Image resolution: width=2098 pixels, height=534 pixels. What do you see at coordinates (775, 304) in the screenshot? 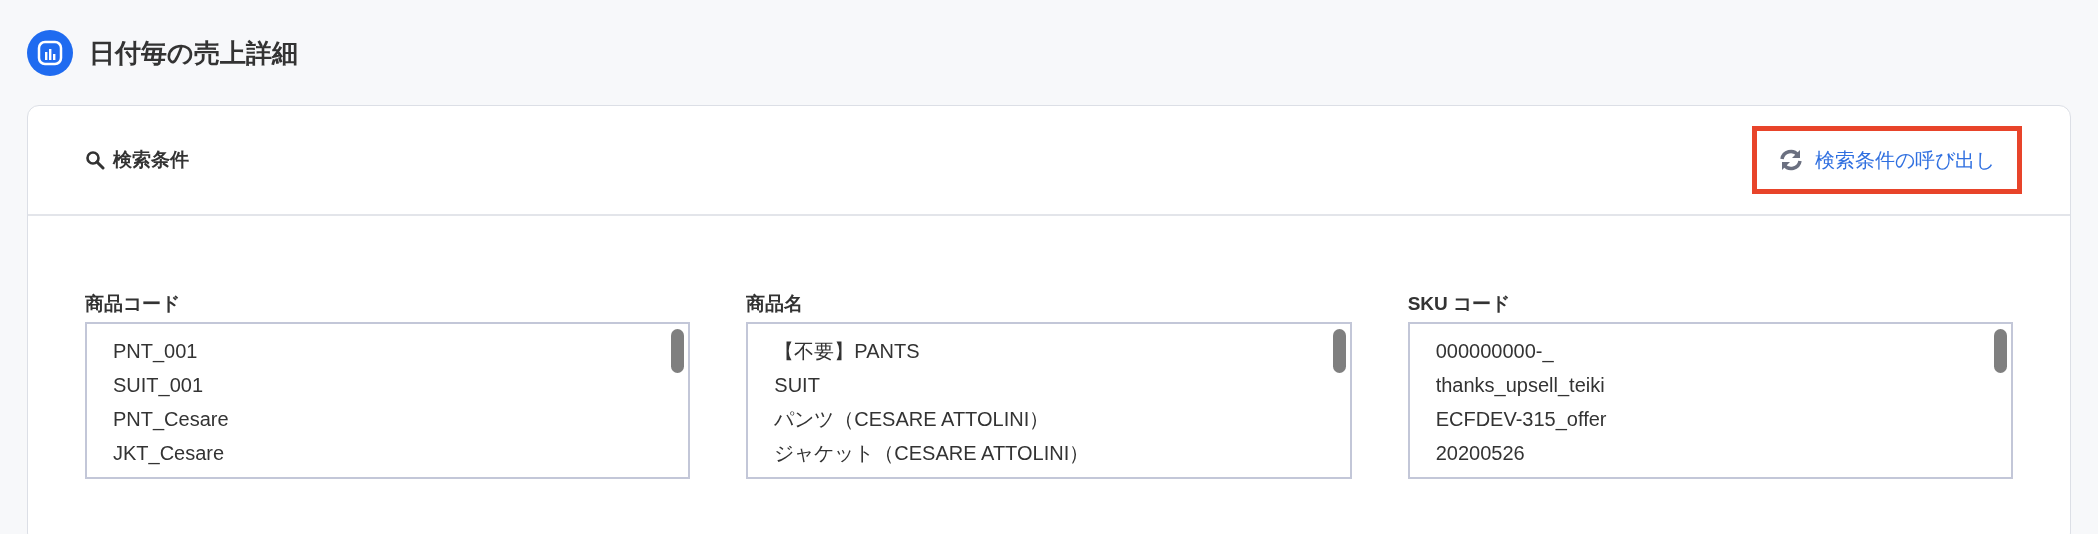
I see `field-label: 商品名` at bounding box center [775, 304].